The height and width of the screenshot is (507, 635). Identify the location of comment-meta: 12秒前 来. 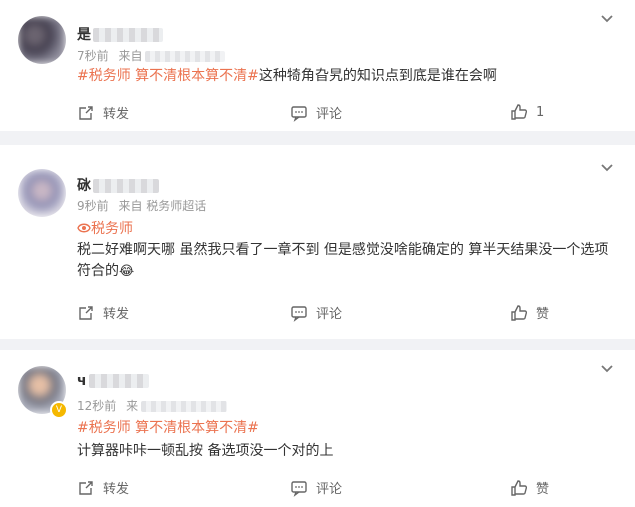
(152, 405).